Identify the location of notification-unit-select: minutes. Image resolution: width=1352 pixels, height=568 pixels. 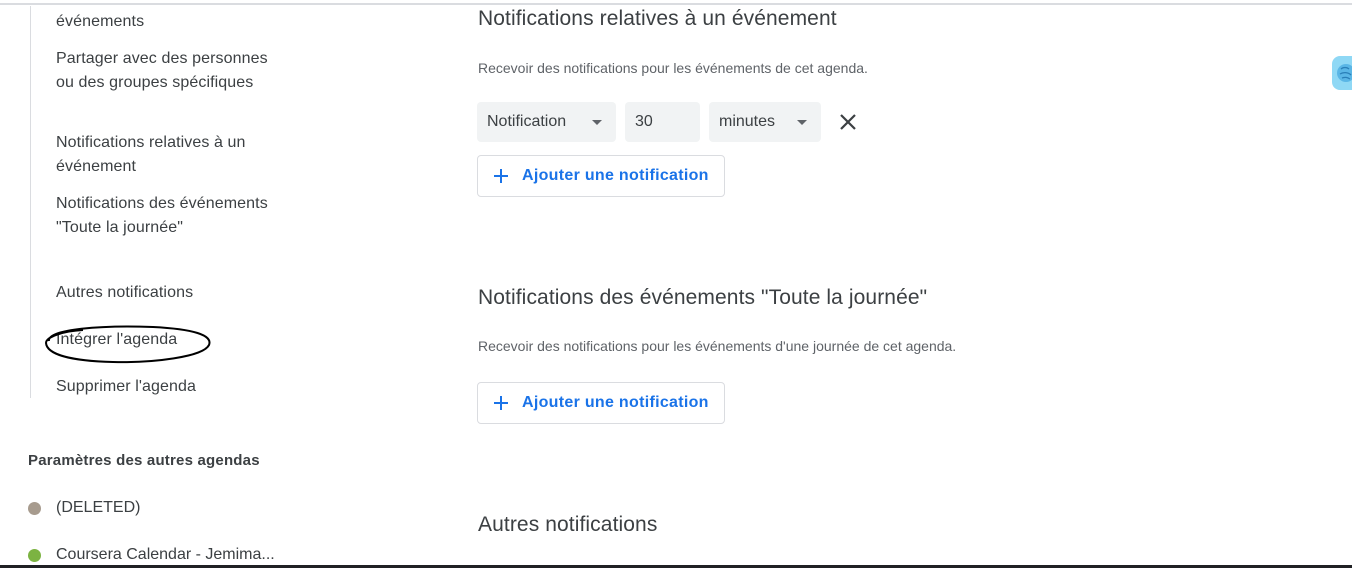
(765, 122).